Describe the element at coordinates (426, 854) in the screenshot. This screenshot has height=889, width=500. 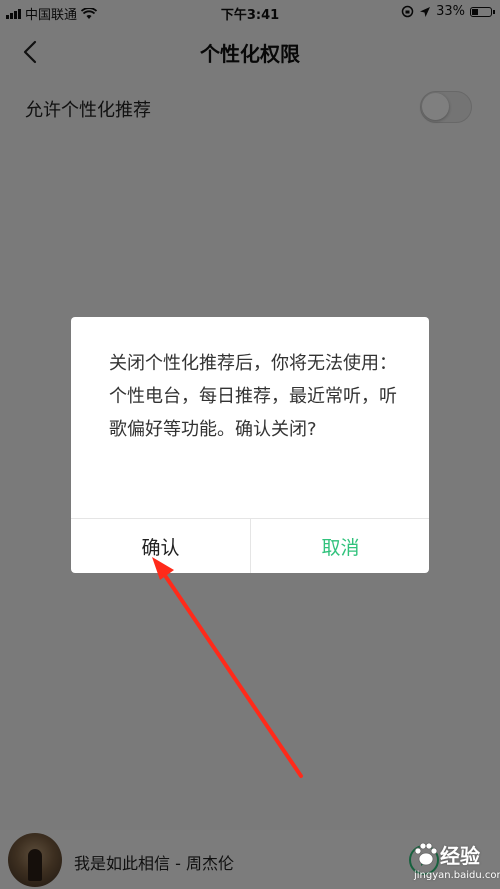
I see `paw-logo-icon` at that location.